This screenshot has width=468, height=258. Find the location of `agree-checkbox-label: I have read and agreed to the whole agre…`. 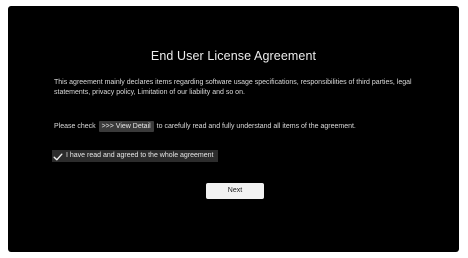

agree-checkbox-label: I have read and agreed to the whole agre… is located at coordinates (140, 155).